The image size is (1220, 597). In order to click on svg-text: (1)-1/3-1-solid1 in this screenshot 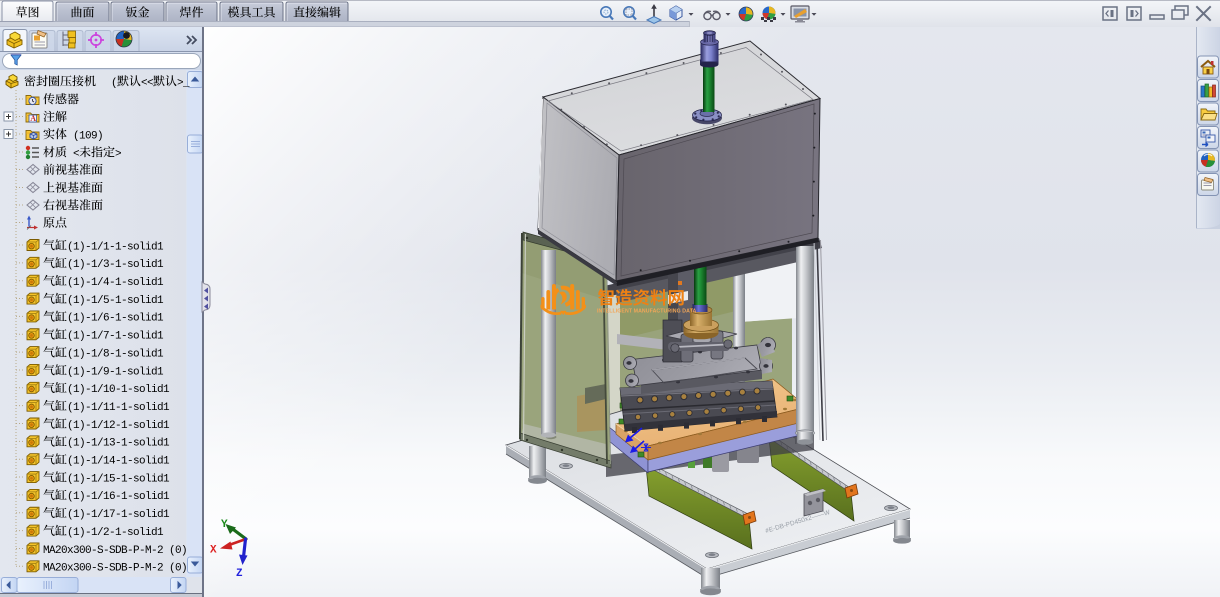, I will do `click(115, 265)`.